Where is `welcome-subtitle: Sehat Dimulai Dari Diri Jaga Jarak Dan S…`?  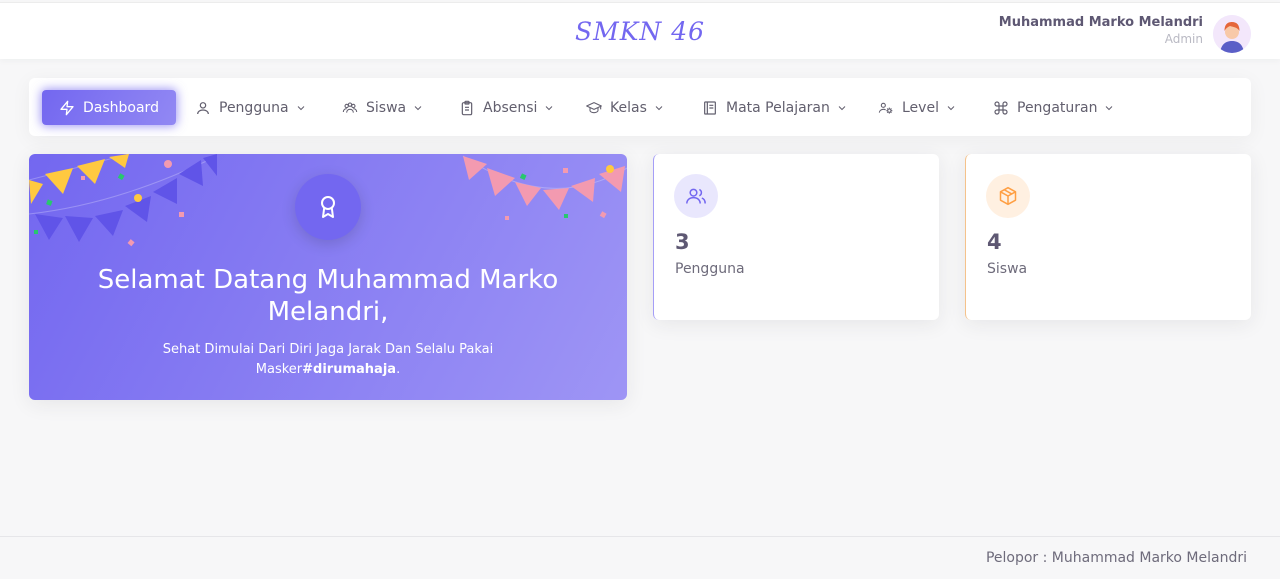
welcome-subtitle: Sehat Dimulai Dari Diri Jaga Jarak Dan S… is located at coordinates (328, 360).